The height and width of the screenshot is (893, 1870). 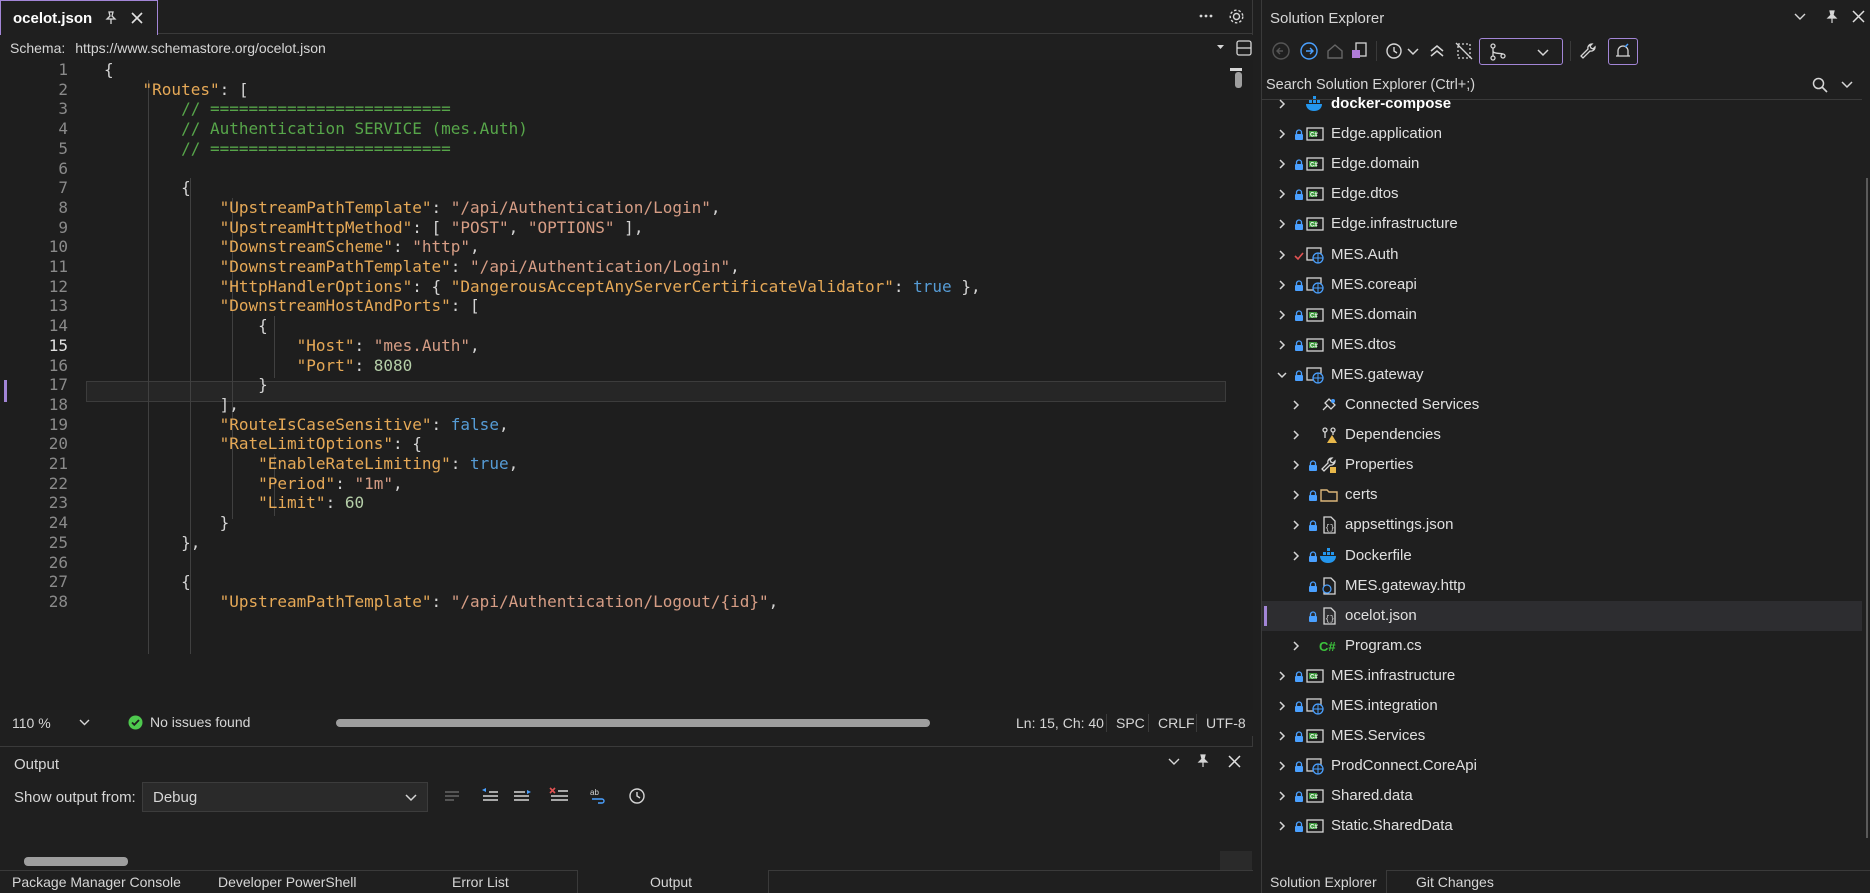 What do you see at coordinates (1130, 723) in the screenshot?
I see `whitespace-indicator: SPC` at bounding box center [1130, 723].